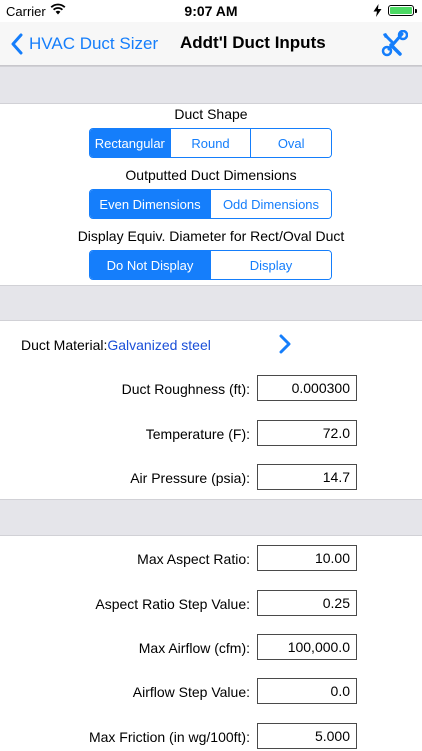 Image resolution: width=422 pixels, height=751 pixels. Describe the element at coordinates (211, 175) in the screenshot. I see `output-dimensions-caption: Outputted Duct Dimensions` at that location.